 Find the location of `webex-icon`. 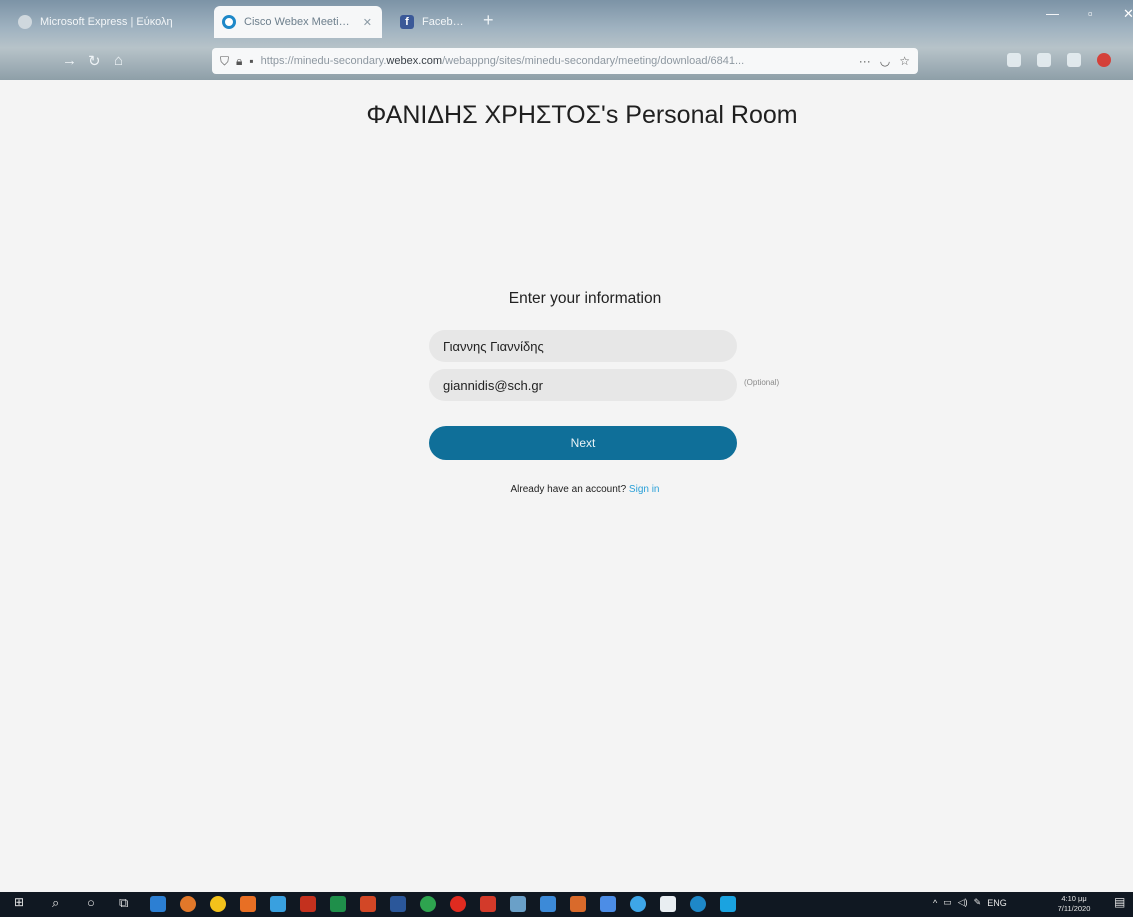

webex-icon is located at coordinates (229, 22).